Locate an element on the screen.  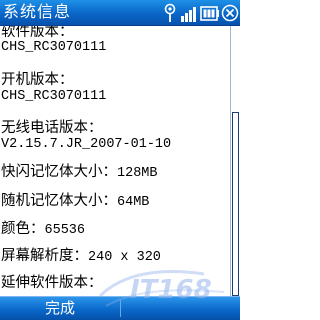
network-icon is located at coordinates (189, 13).